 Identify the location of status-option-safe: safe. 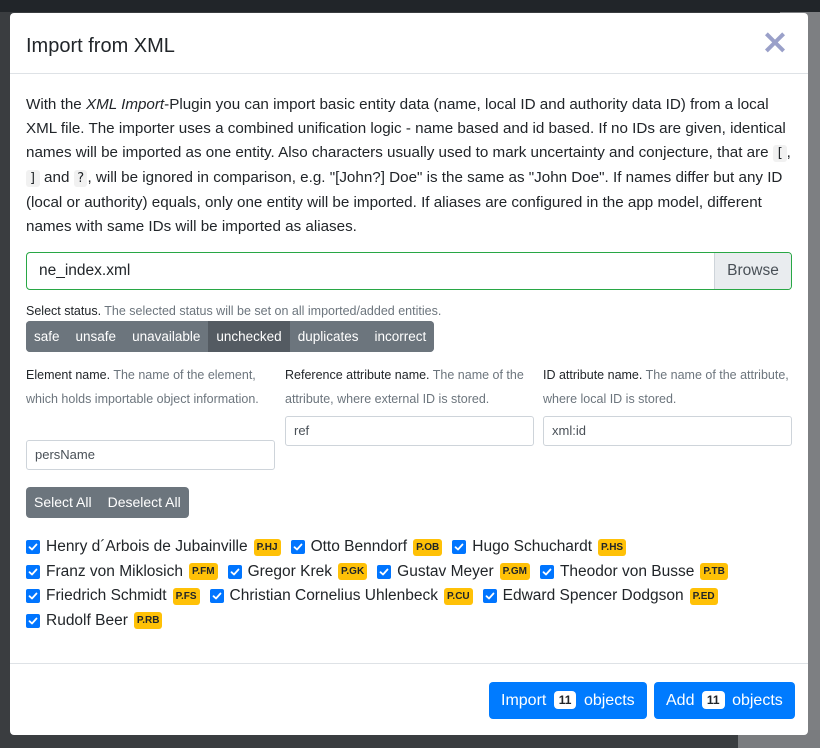
(47, 336).